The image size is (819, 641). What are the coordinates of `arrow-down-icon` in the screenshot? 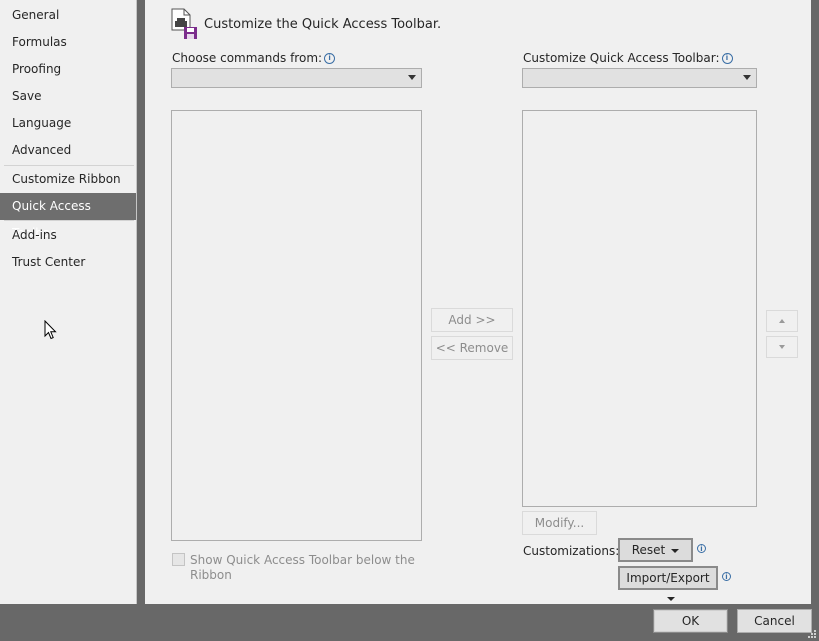 It's located at (782, 347).